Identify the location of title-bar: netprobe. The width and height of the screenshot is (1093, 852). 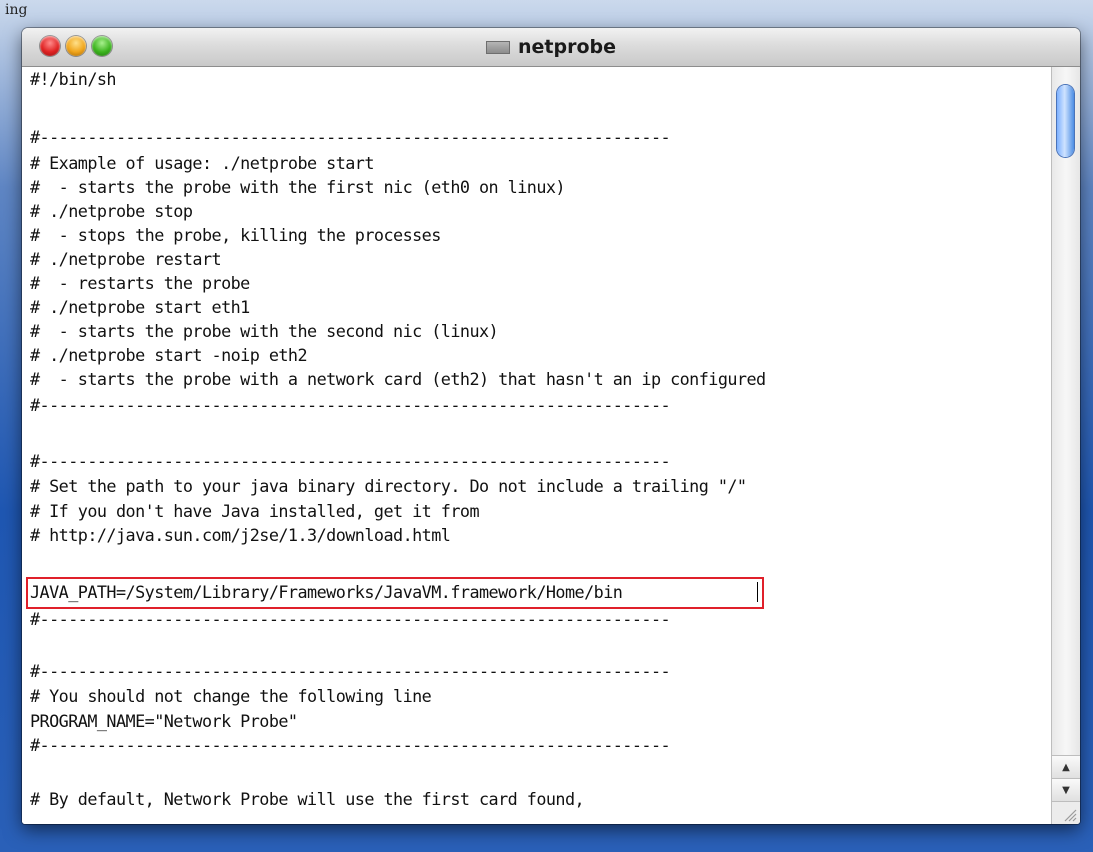
(551, 47).